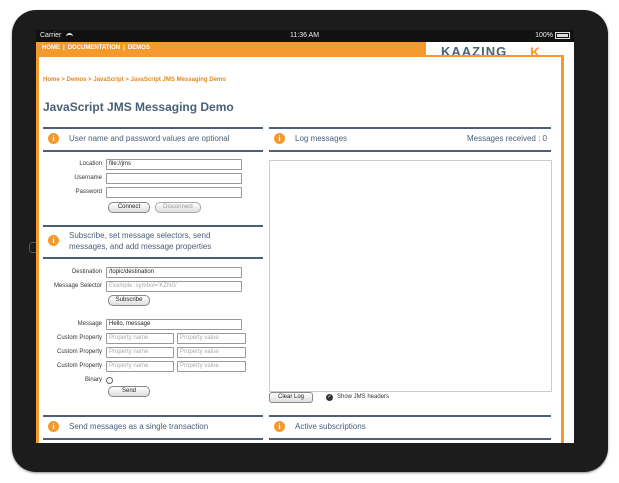 This screenshot has height=483, width=619. What do you see at coordinates (69, 36) in the screenshot?
I see `wifi-icon` at bounding box center [69, 36].